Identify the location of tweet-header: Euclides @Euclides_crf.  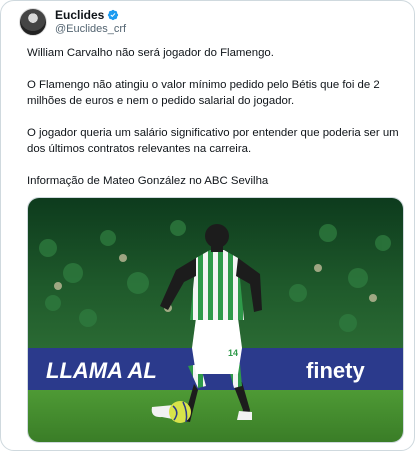
(72, 22).